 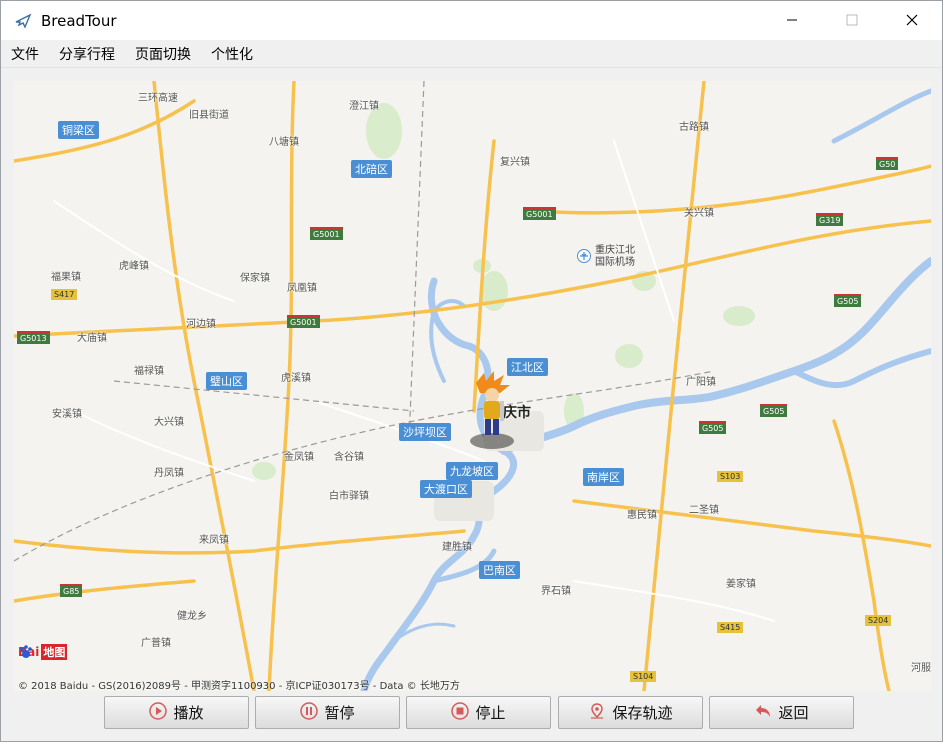 I want to click on maximize-button, so click(x=852, y=20).